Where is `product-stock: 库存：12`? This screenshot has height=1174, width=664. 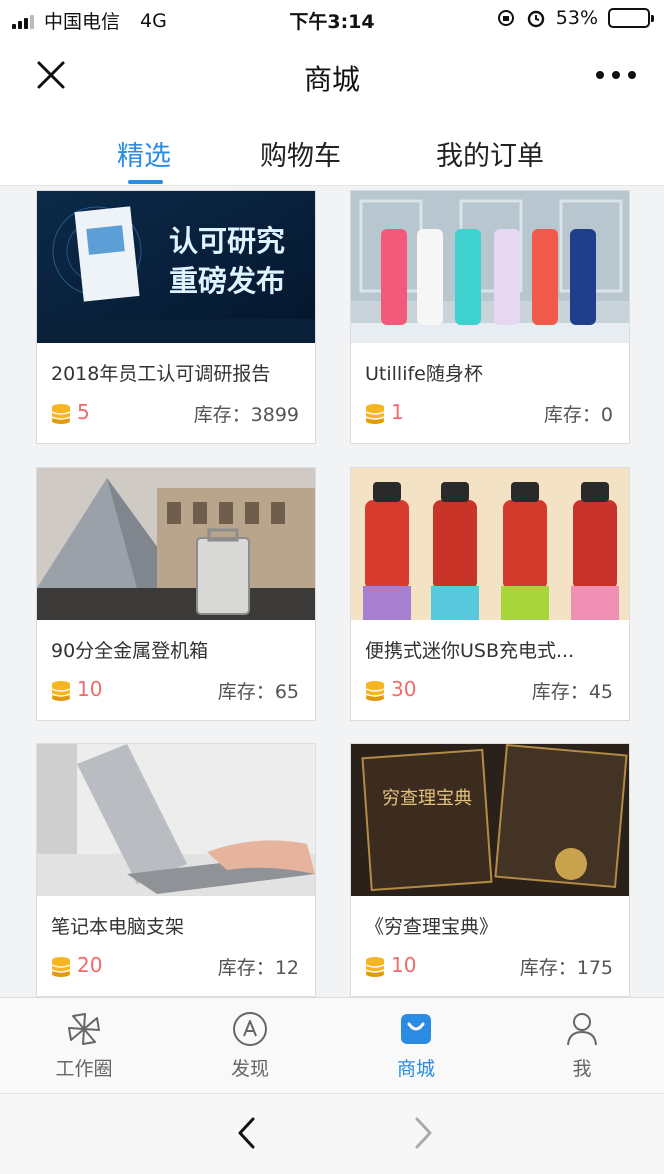
product-stock: 库存：12 is located at coordinates (258, 966).